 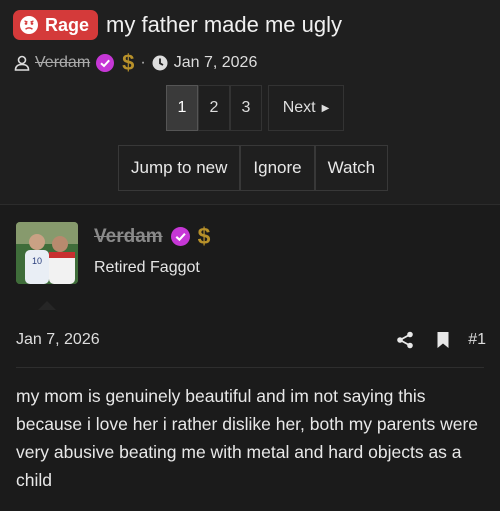 I want to click on user-title: Retired Faggot, so click(x=147, y=267).